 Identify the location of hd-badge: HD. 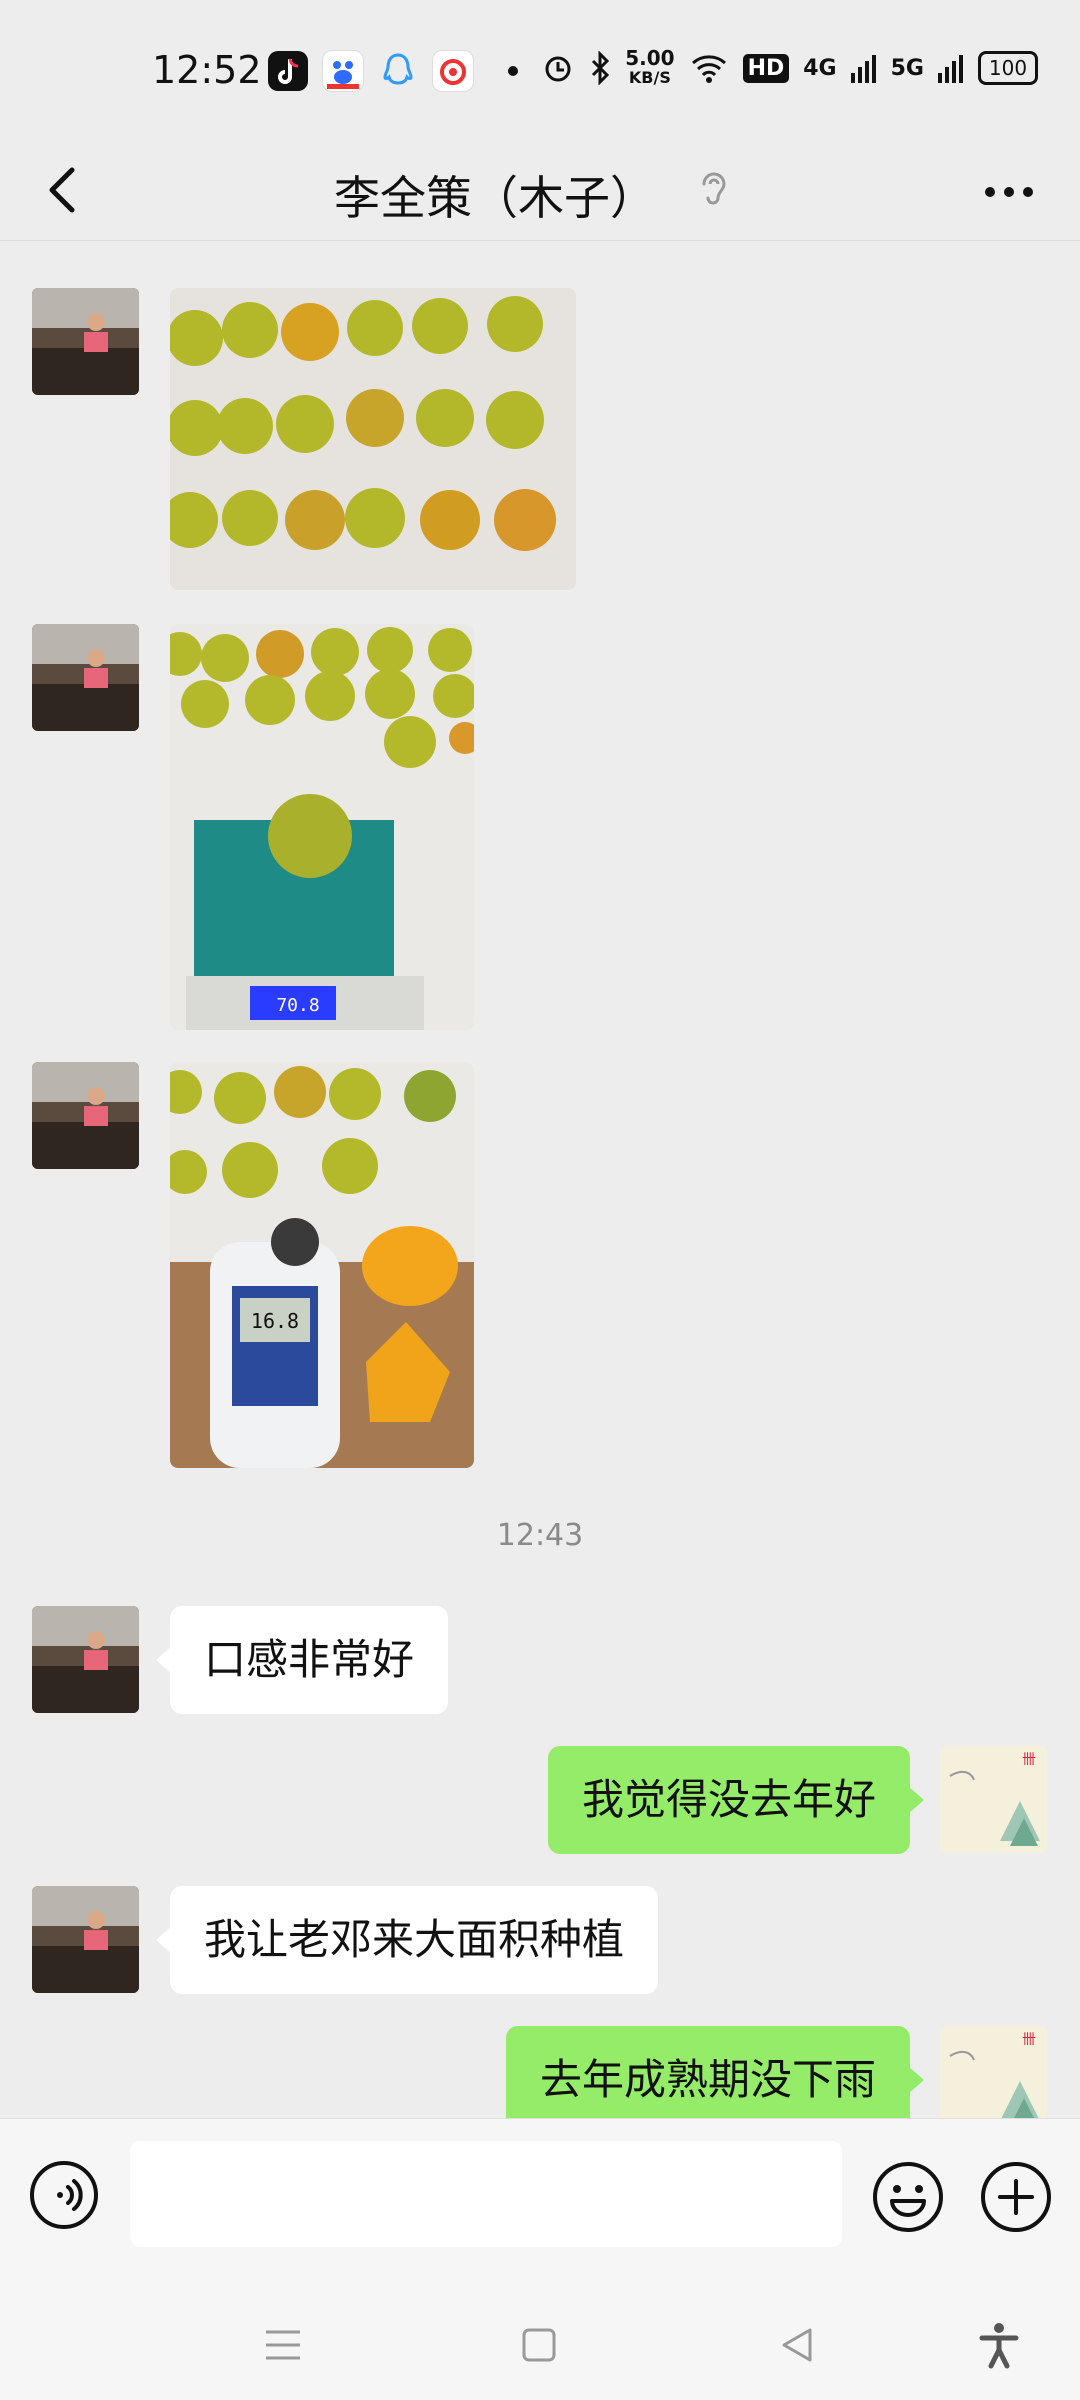
(766, 68).